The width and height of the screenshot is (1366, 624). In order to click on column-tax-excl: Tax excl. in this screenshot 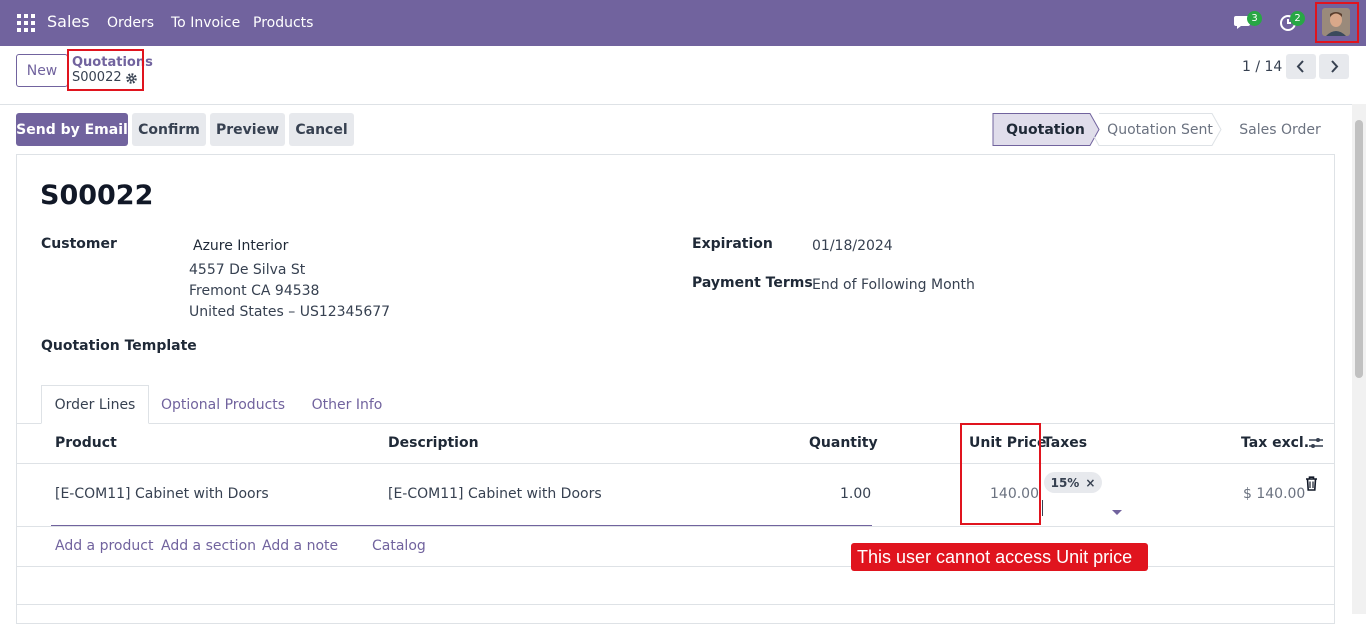, I will do `click(1275, 443)`.